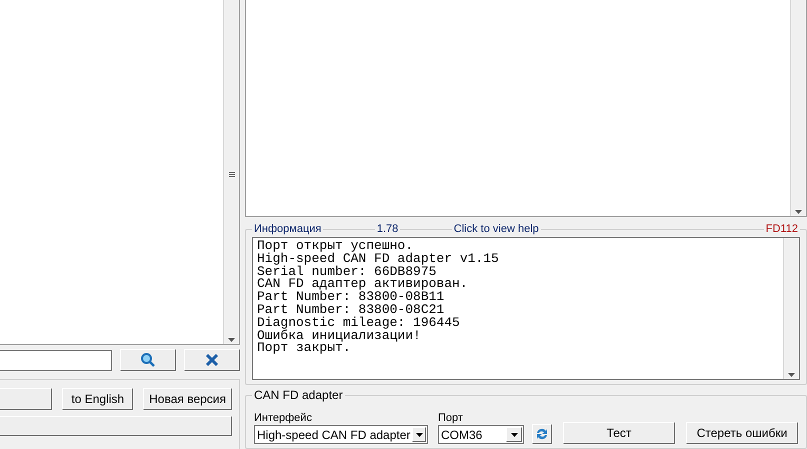 The height and width of the screenshot is (449, 807). I want to click on refresh-icon, so click(542, 434).